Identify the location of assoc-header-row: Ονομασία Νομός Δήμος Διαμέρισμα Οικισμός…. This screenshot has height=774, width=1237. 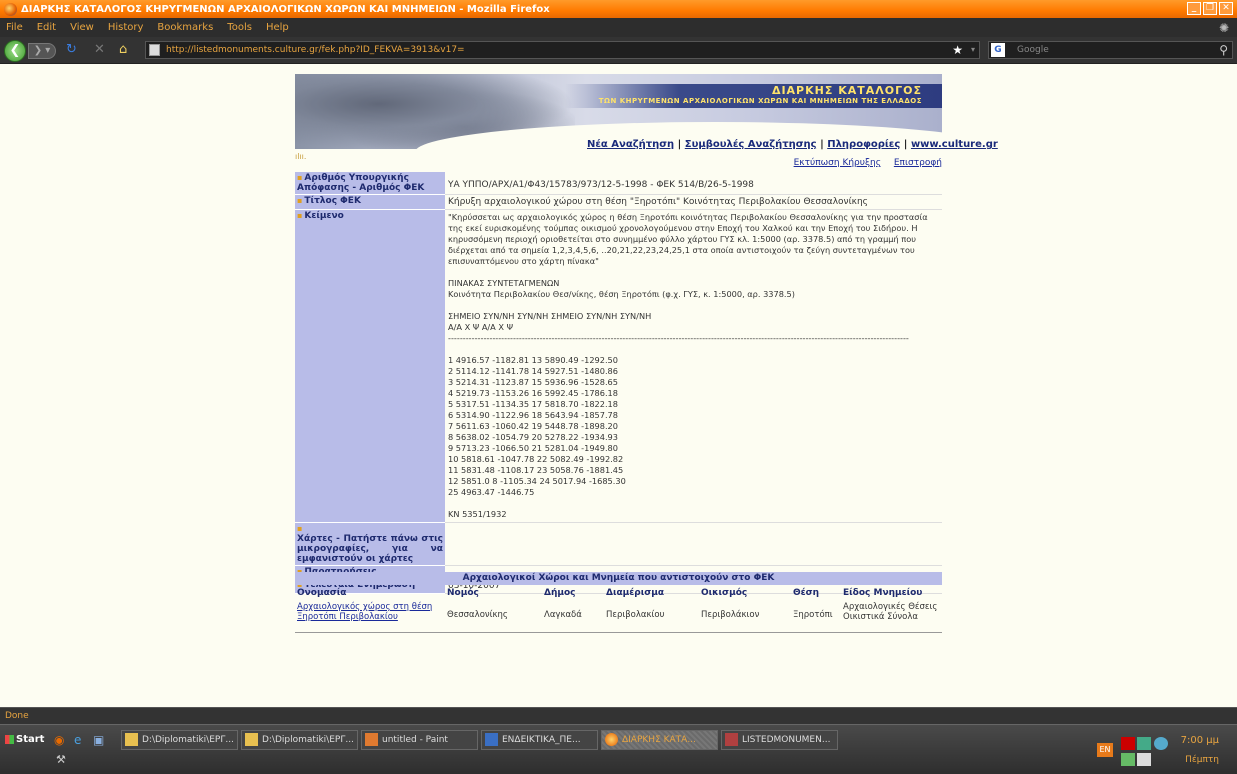
(618, 593).